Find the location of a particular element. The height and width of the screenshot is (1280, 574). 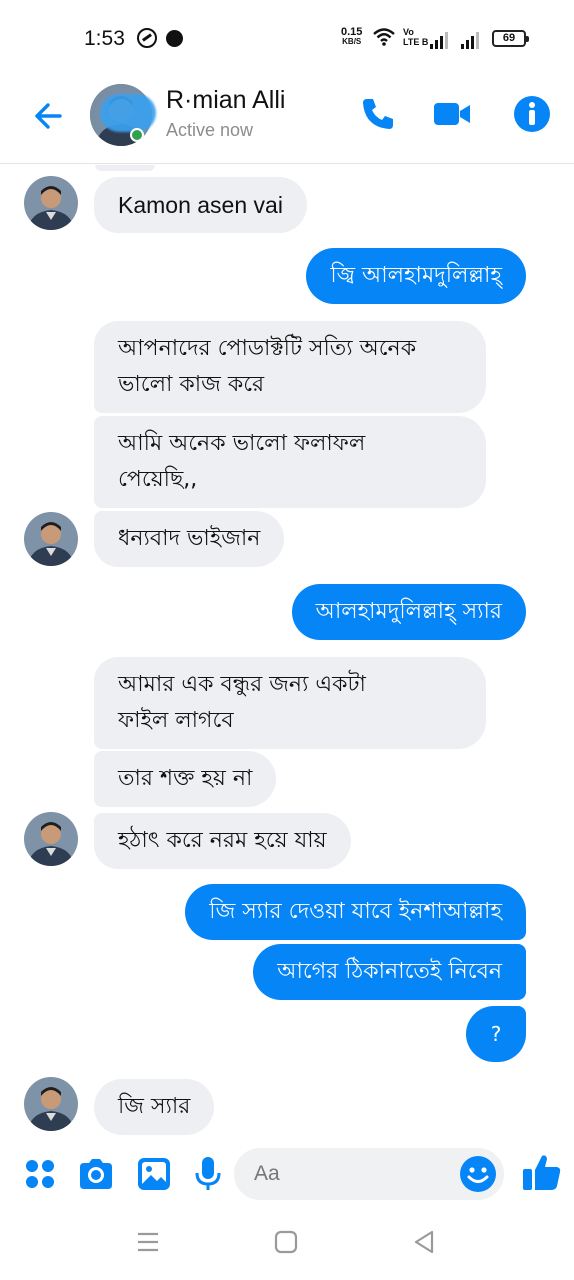

message-out: আলহামদুলিল্লাহ্ স্যার is located at coordinates (408, 612).